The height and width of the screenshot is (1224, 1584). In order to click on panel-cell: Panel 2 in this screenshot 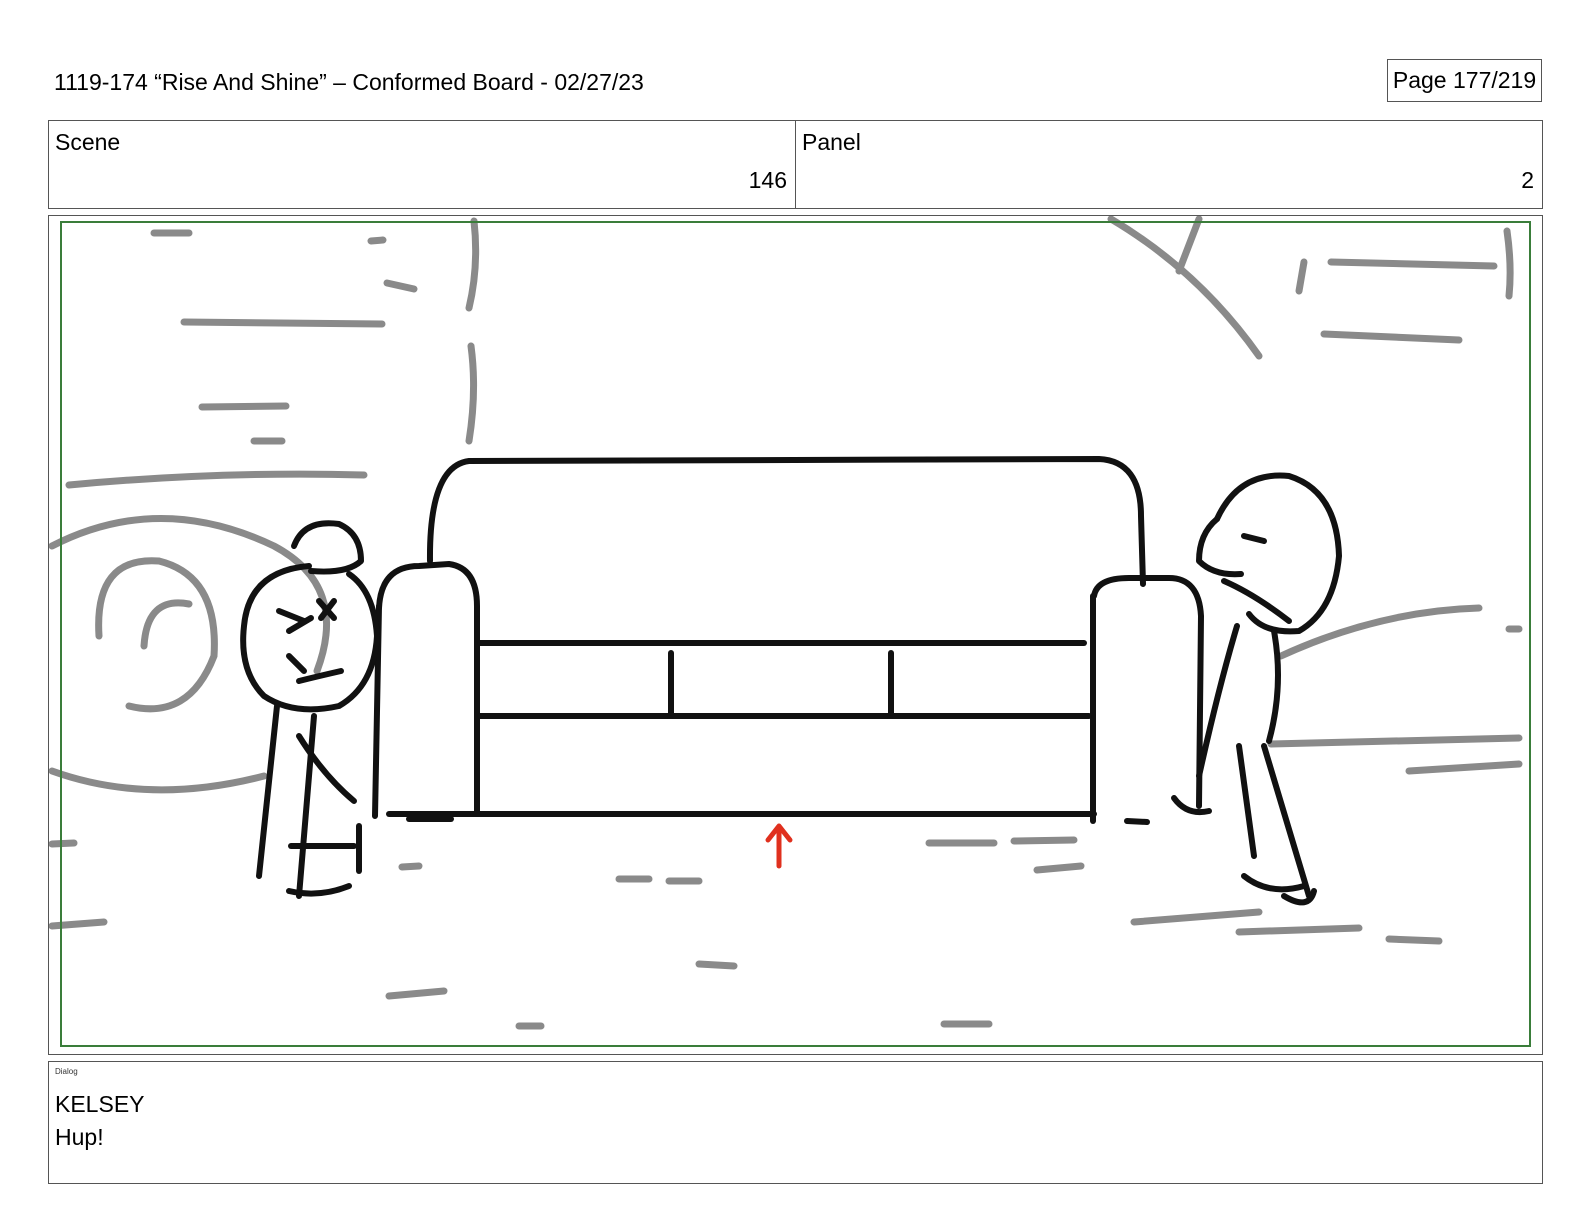, I will do `click(1168, 164)`.